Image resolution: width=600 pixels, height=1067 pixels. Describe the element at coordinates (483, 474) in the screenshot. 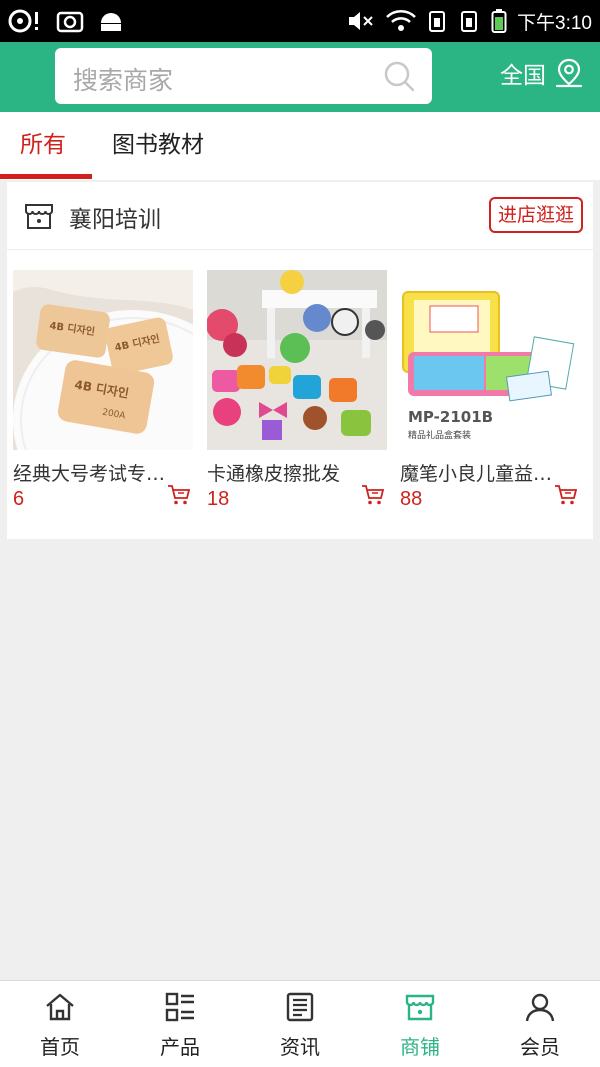

I see `product-name: 魔笔小良儿童益智点读` at that location.